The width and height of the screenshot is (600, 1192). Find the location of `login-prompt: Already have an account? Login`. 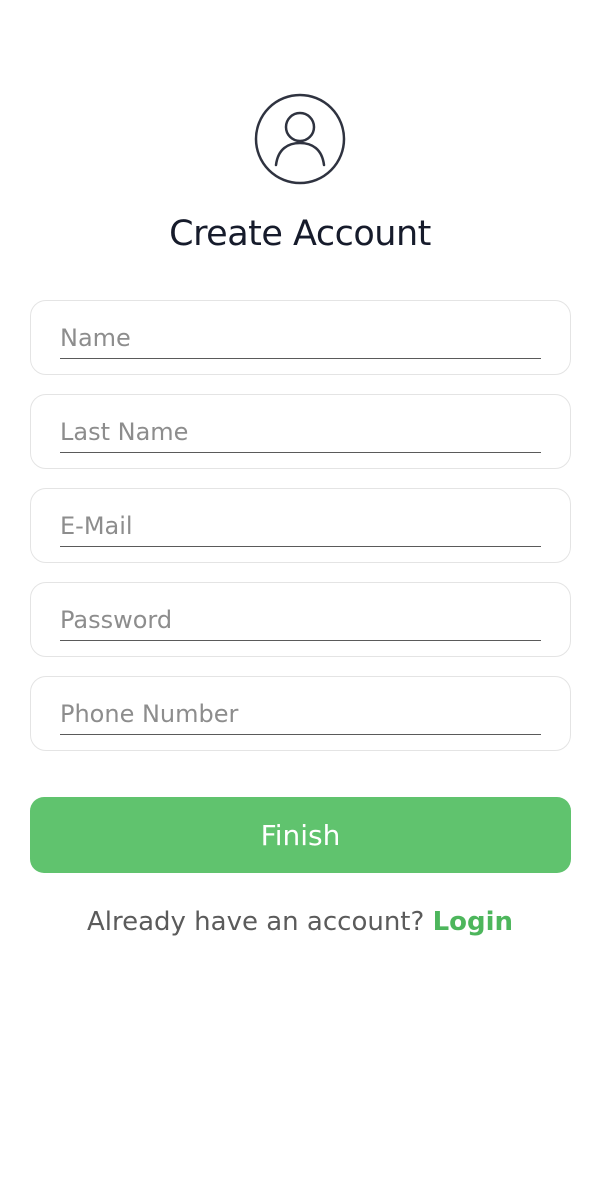

login-prompt: Already have an account? Login is located at coordinates (300, 922).